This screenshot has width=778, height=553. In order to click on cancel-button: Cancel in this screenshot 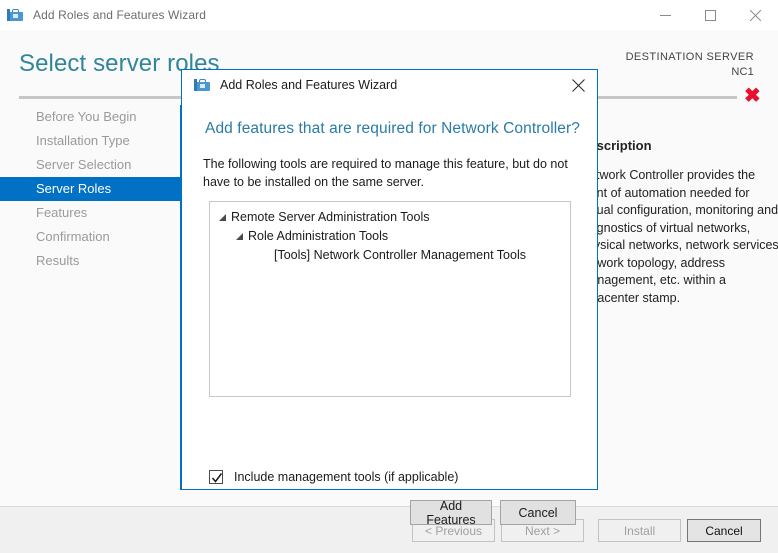, I will do `click(724, 530)`.